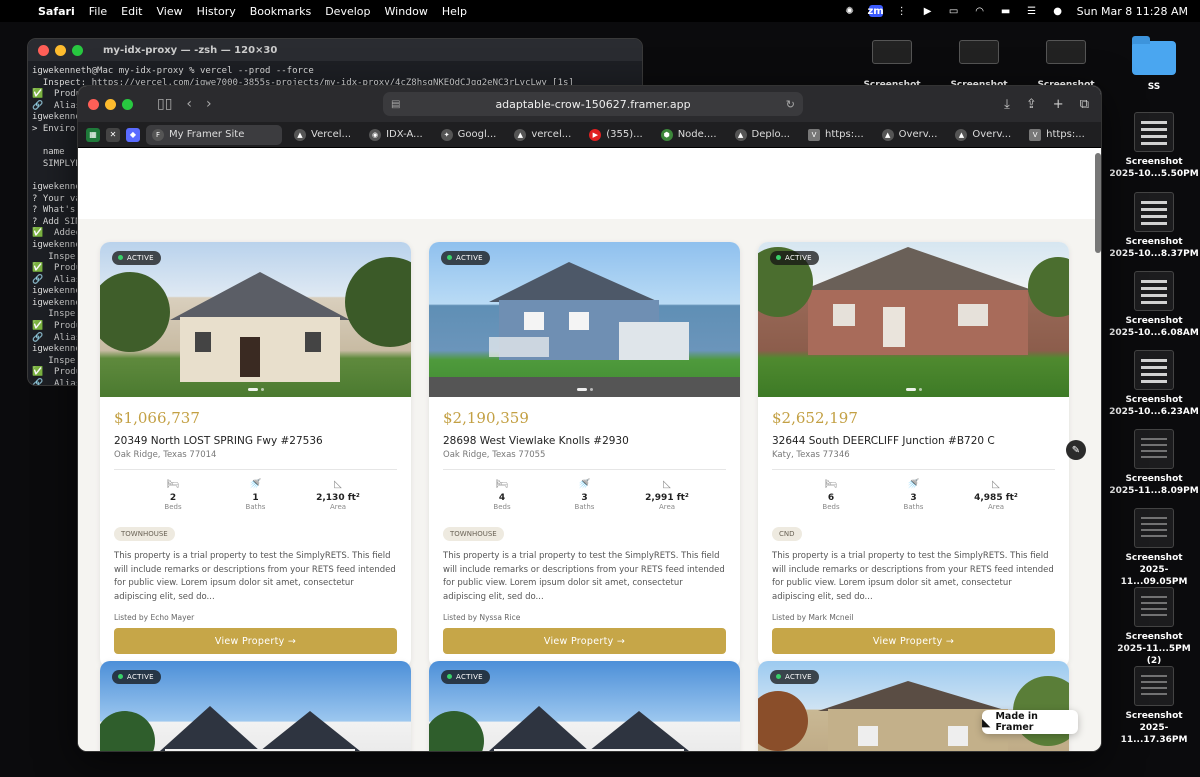 Image resolution: width=1200 pixels, height=777 pixels. Describe the element at coordinates (790, 104) in the screenshot. I see `reload-icon: ↻` at that location.